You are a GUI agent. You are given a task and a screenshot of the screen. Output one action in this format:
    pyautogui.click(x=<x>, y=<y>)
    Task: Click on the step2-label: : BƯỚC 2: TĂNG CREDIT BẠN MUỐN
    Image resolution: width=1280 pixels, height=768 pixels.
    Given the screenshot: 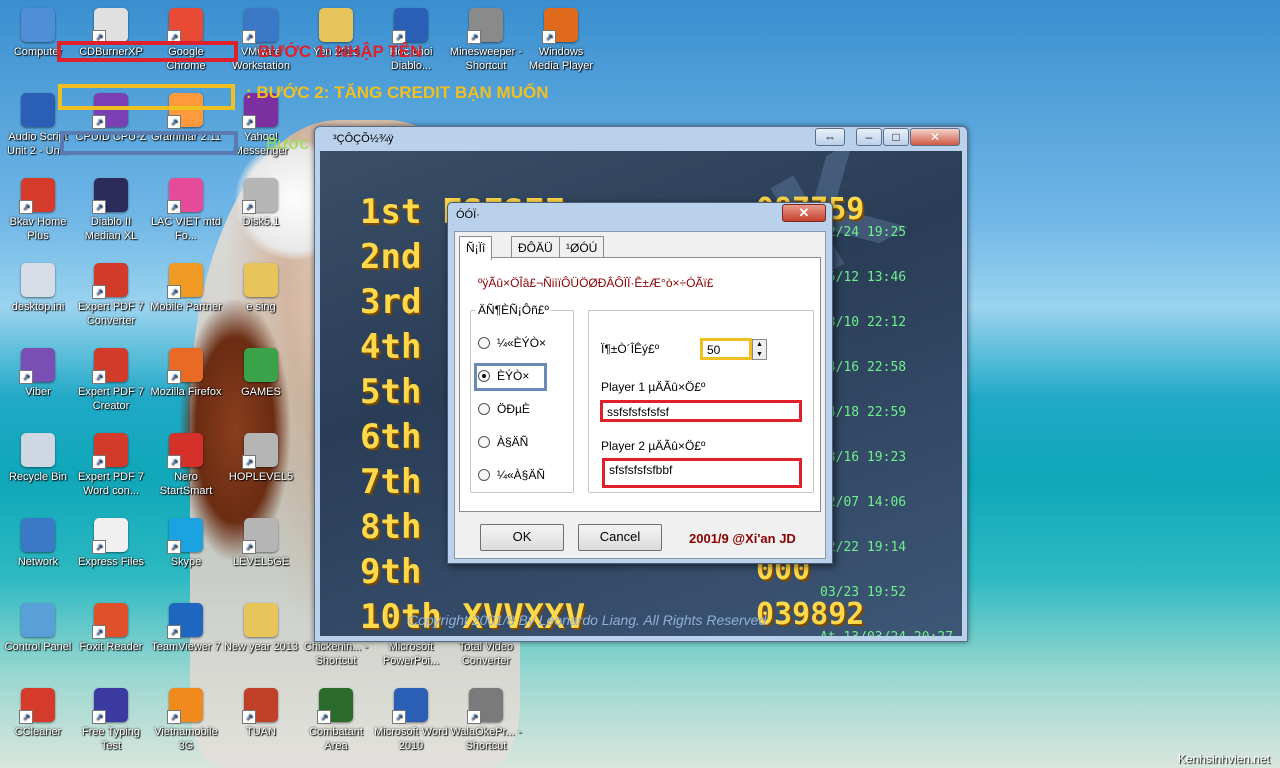 What is the action you would take?
    pyautogui.click(x=397, y=92)
    